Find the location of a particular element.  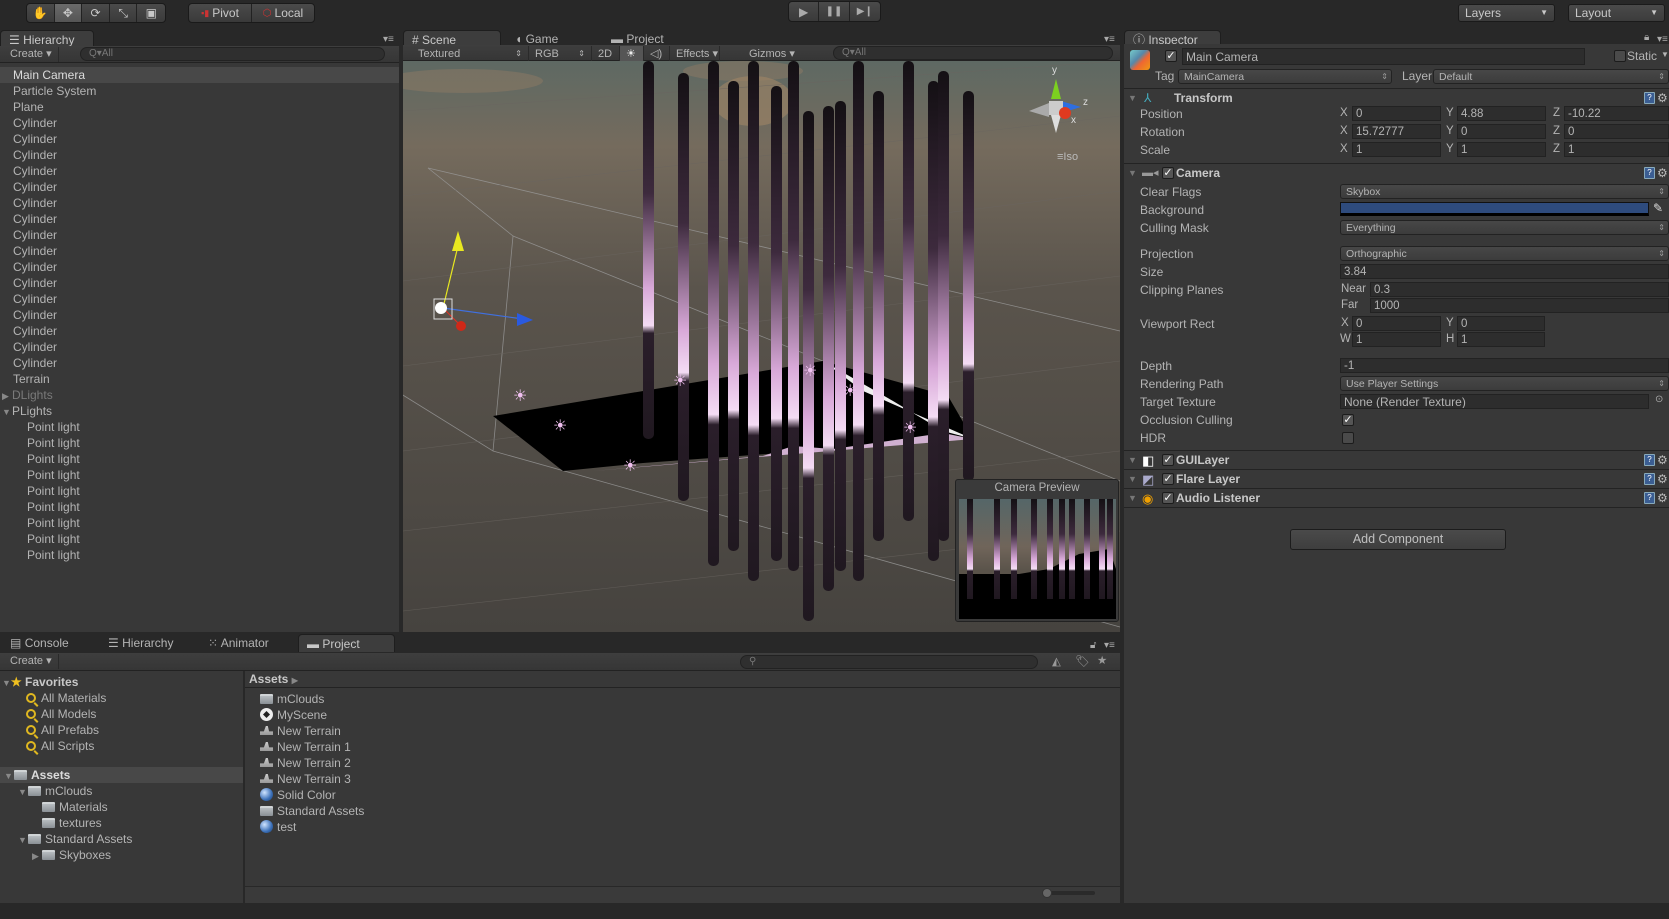

tab-hierarchy-bottom: ☰ Hierarchy is located at coordinates (150, 643).